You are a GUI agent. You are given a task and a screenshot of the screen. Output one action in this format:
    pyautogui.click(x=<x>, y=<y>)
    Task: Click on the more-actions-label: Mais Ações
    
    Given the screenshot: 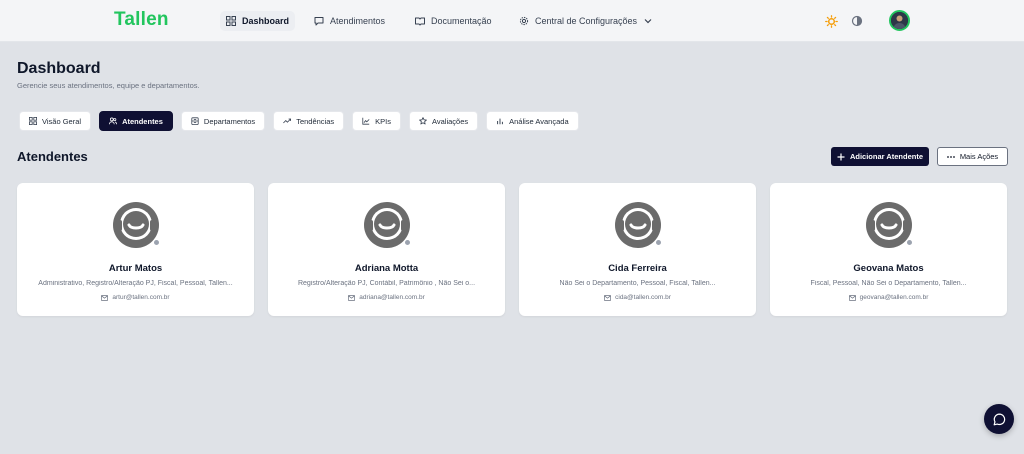 What is the action you would take?
    pyautogui.click(x=979, y=156)
    